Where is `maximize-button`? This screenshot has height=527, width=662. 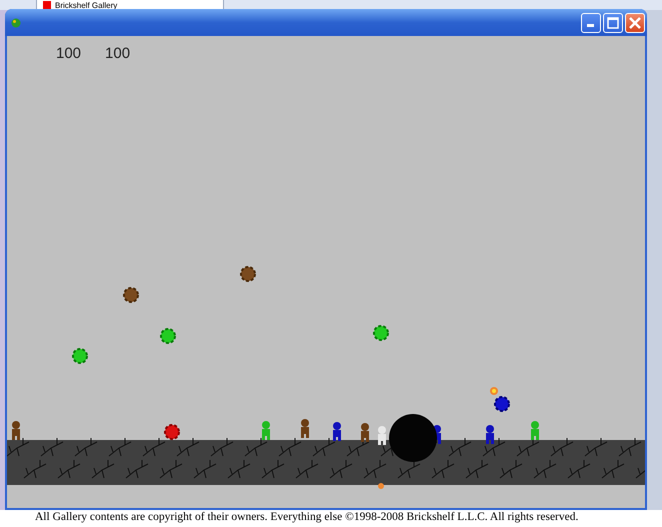
maximize-button is located at coordinates (613, 22).